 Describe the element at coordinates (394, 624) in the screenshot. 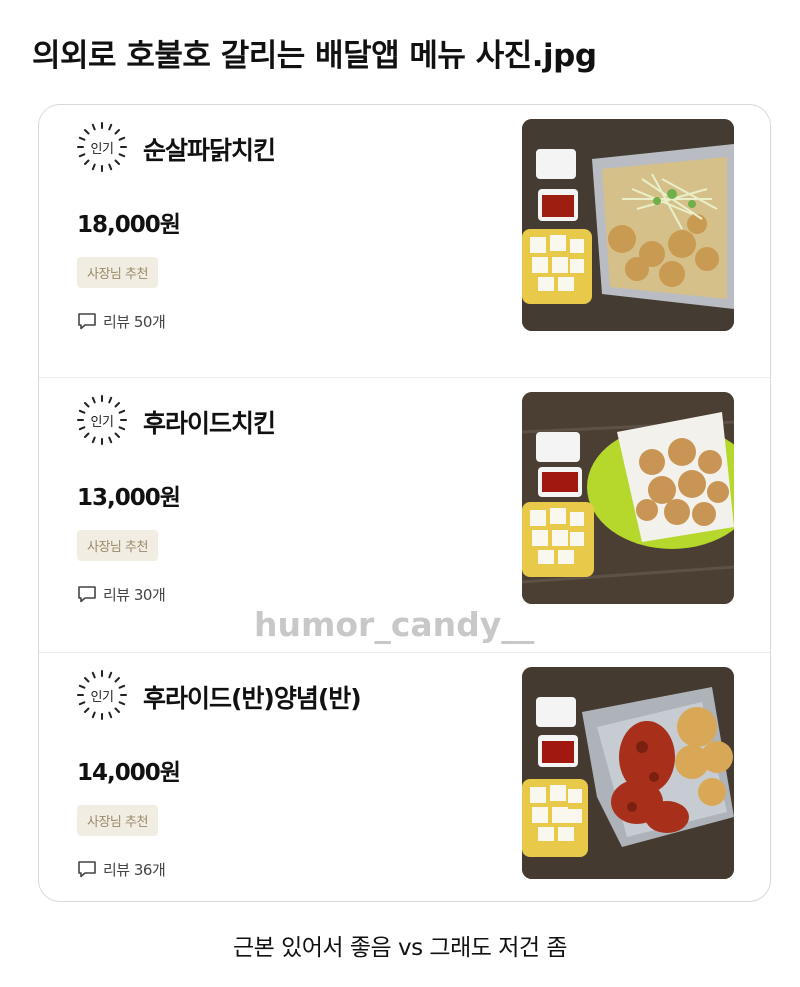

I see `watermark: humor_candy__` at that location.